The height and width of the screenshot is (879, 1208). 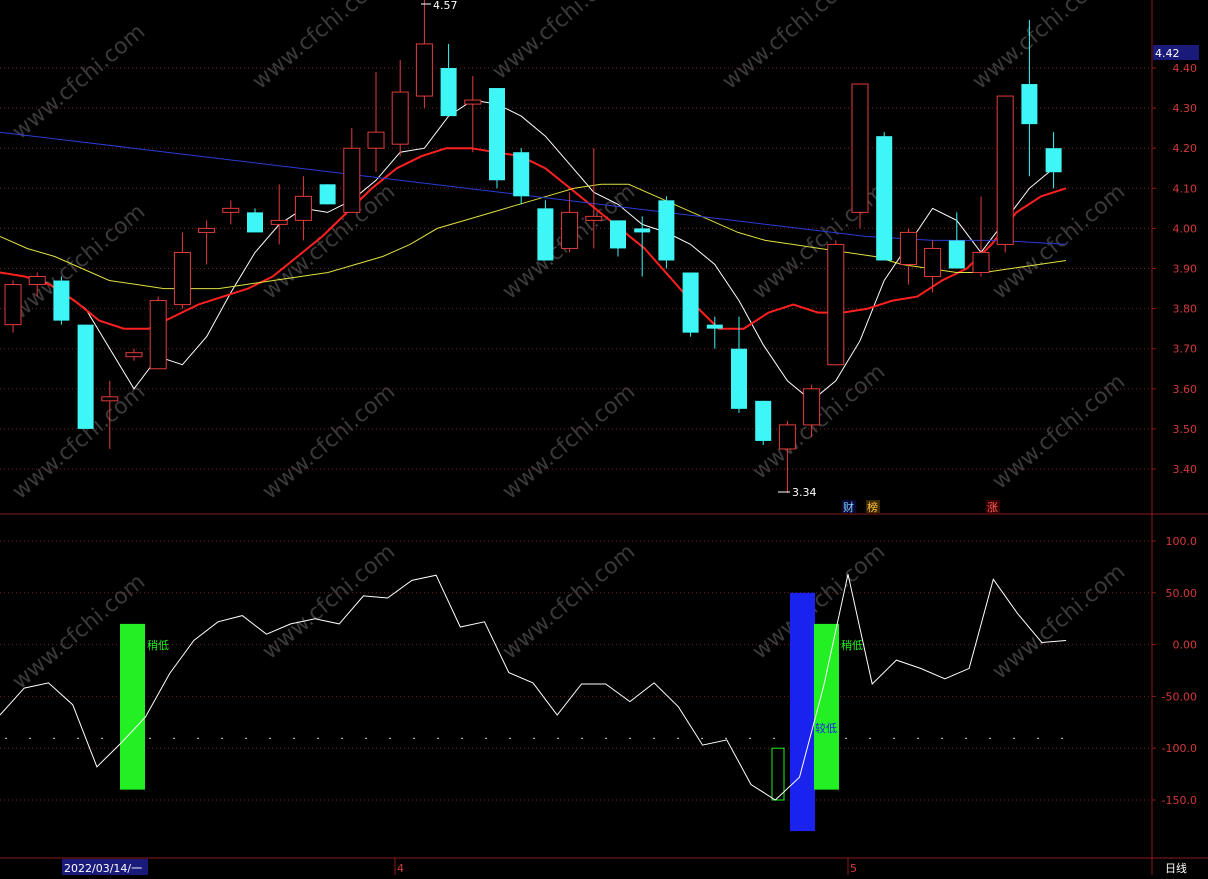 I want to click on osc-tick-label: -50.00, so click(x=1179, y=696).